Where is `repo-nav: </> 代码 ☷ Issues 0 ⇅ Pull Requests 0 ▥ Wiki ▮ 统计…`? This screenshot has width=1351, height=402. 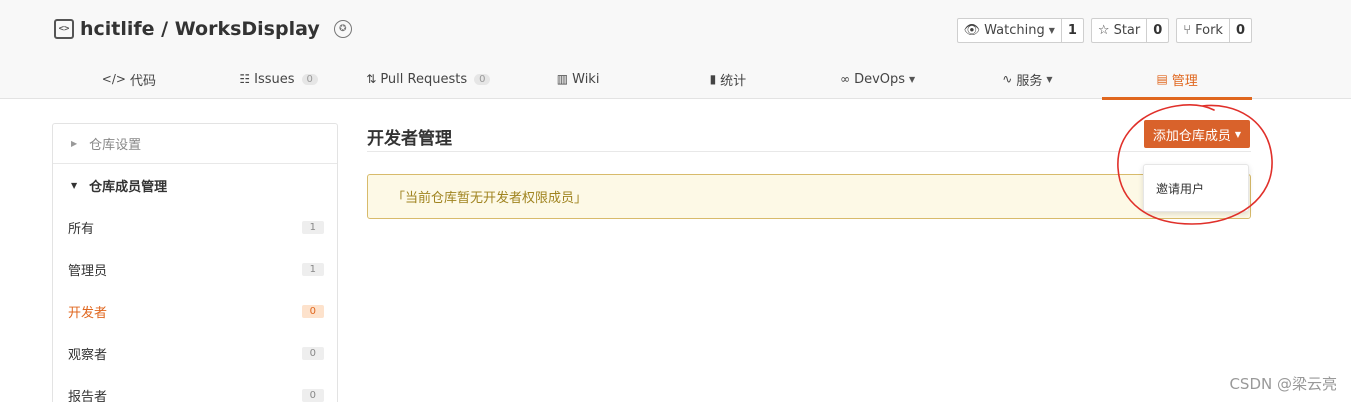 repo-nav: </> 代码 ☷ Issues 0 ⇅ Pull Requests 0 ▥ Wiki ▮ 统计… is located at coordinates (653, 79).